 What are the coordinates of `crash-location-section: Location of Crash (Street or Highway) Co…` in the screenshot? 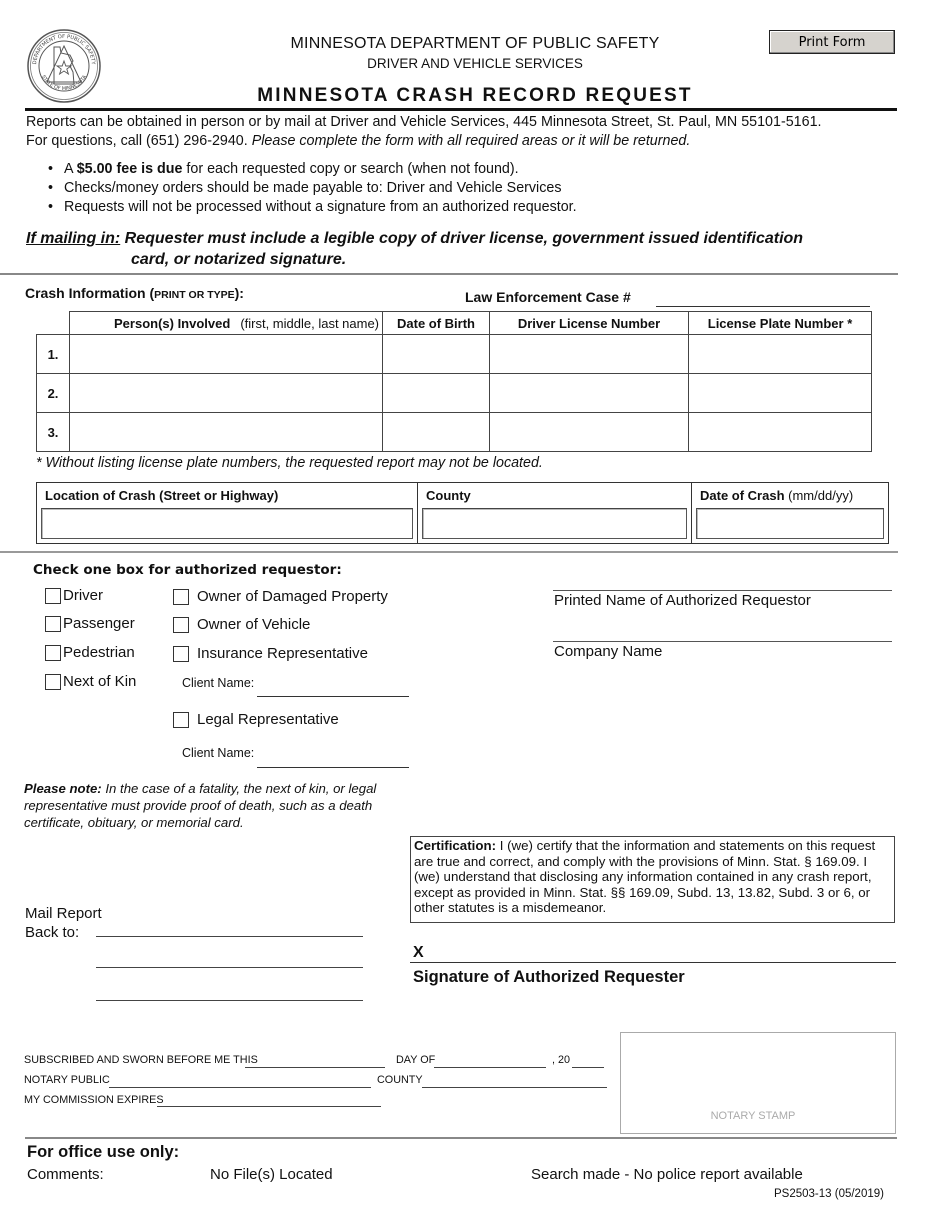 It's located at (462, 513).